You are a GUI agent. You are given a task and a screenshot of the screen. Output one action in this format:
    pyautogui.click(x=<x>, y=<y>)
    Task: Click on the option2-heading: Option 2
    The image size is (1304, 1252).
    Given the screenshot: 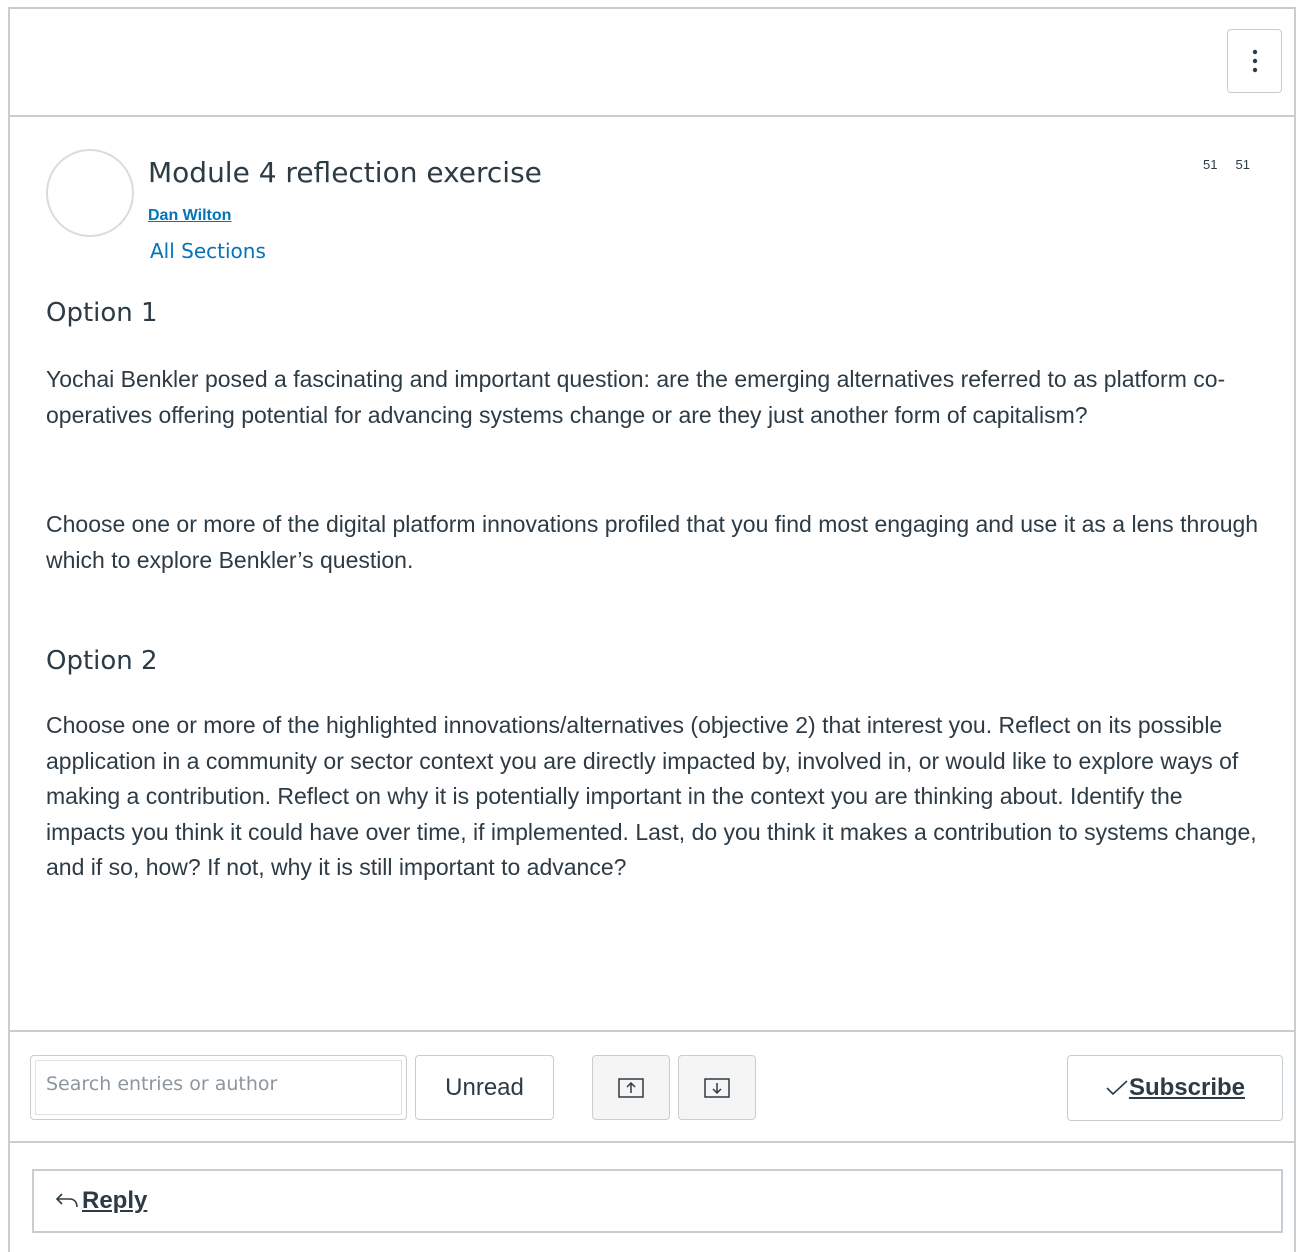 What is the action you would take?
    pyautogui.click(x=102, y=661)
    